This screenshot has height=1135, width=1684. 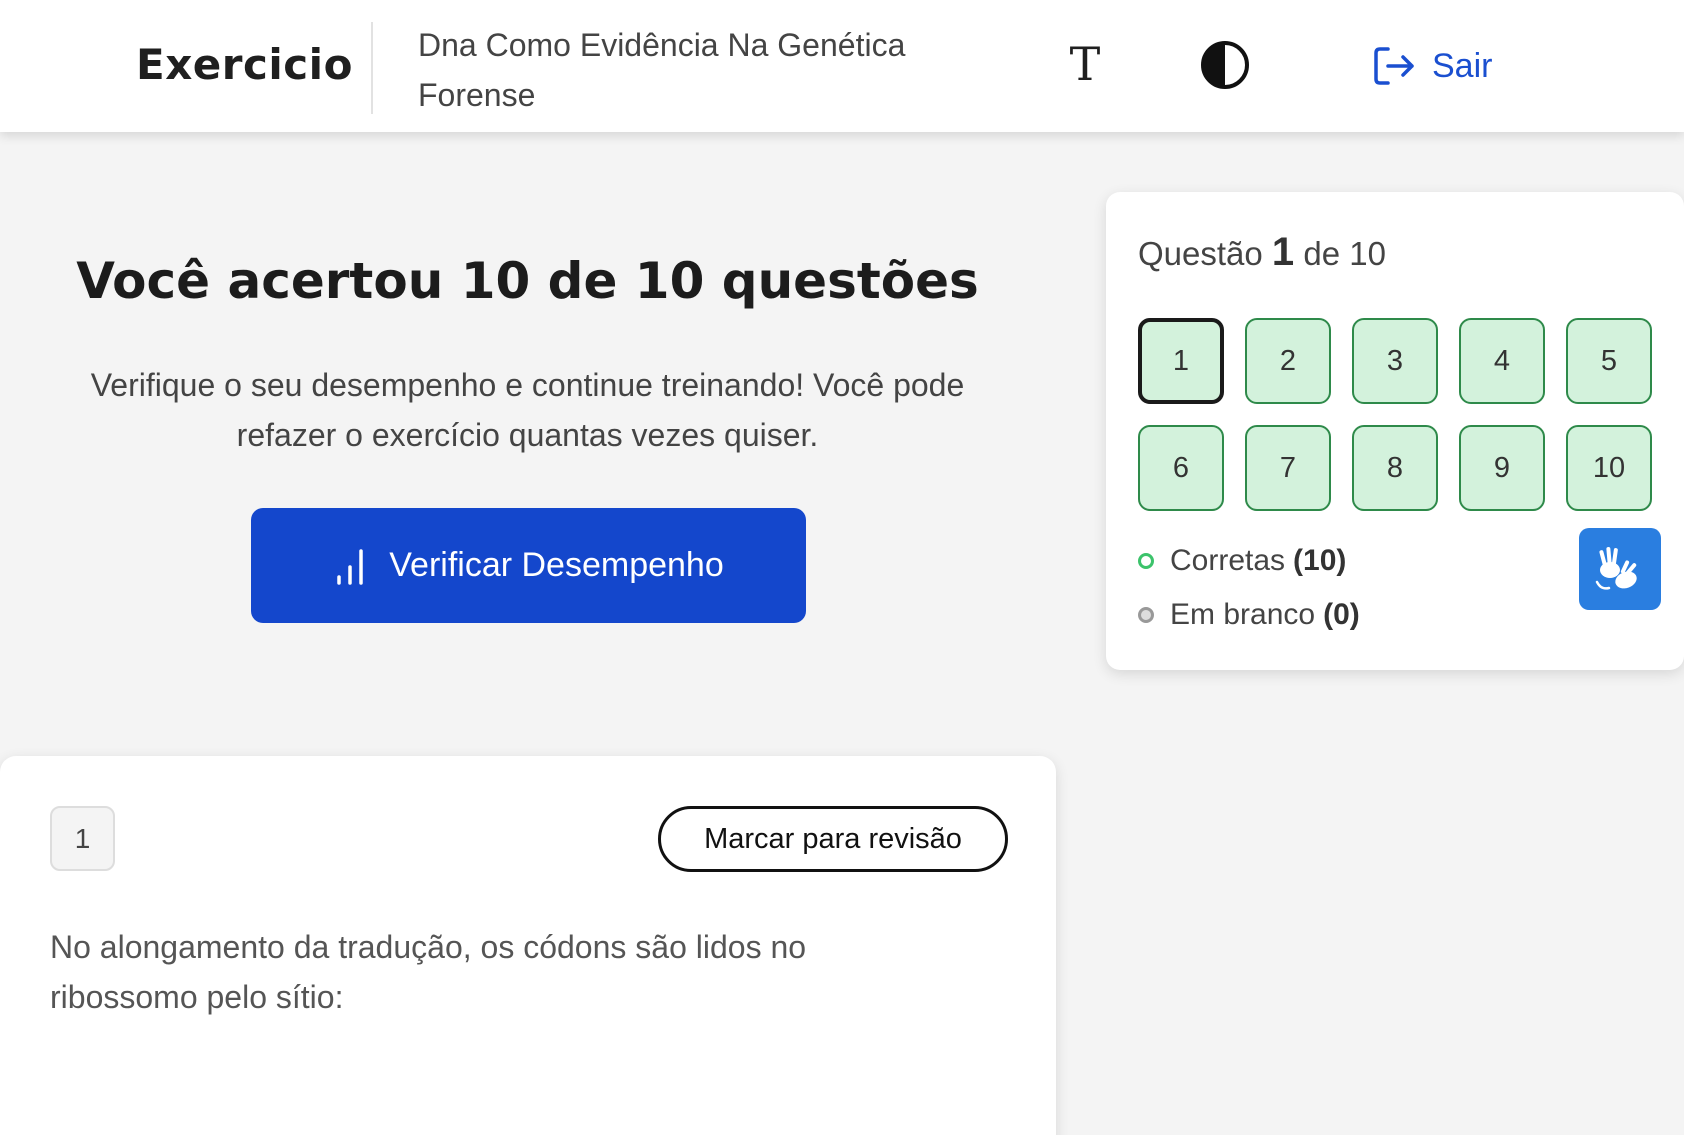 What do you see at coordinates (662, 70) in the screenshot?
I see `course-title: Dna Como Evidência Na Genética Forense` at bounding box center [662, 70].